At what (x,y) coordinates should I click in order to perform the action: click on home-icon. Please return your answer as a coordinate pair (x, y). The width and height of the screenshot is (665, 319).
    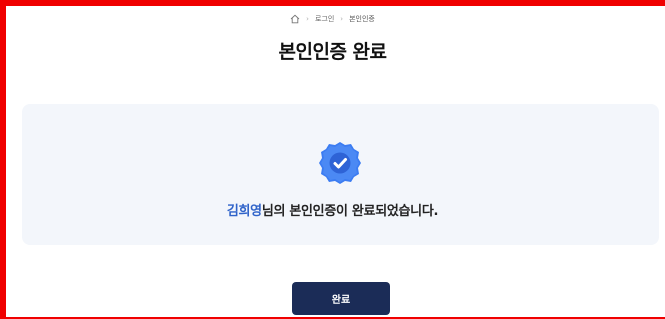
    Looking at the image, I should click on (295, 19).